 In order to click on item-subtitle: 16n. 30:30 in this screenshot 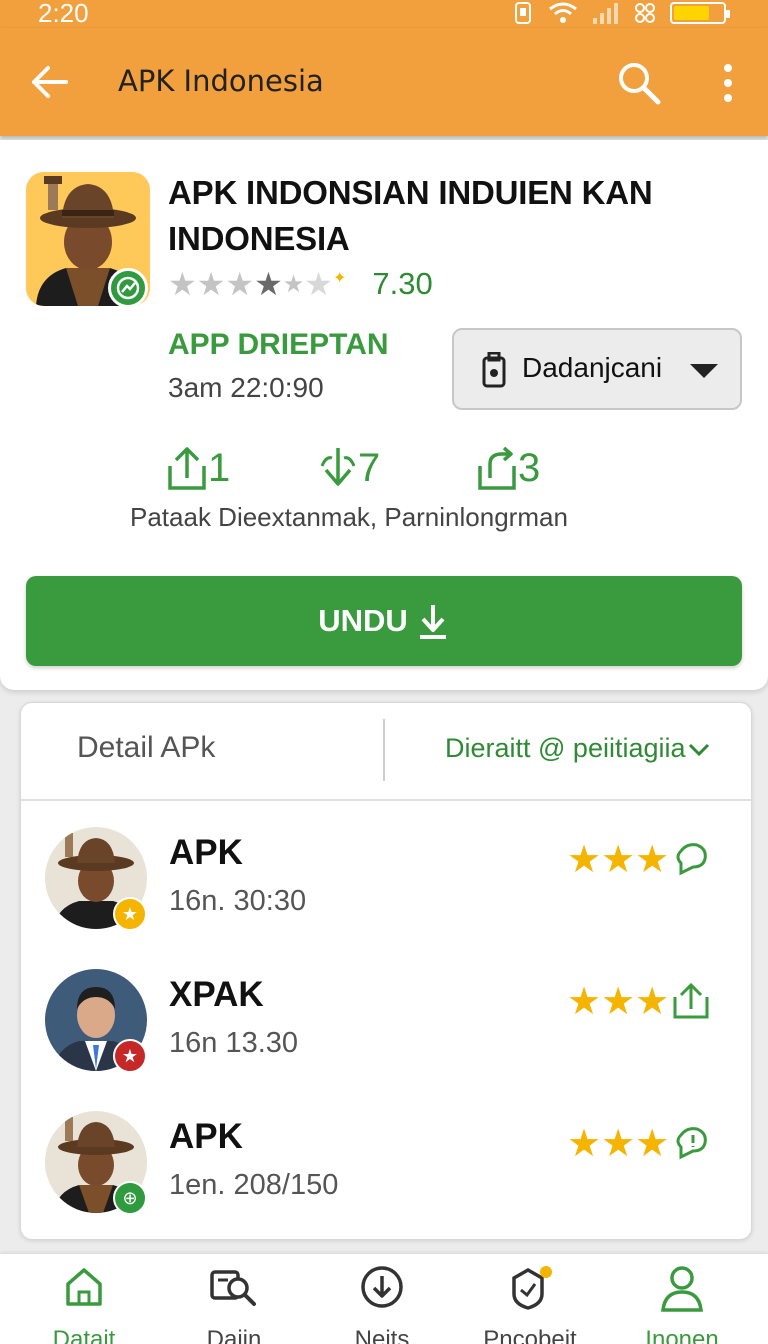, I will do `click(238, 901)`.